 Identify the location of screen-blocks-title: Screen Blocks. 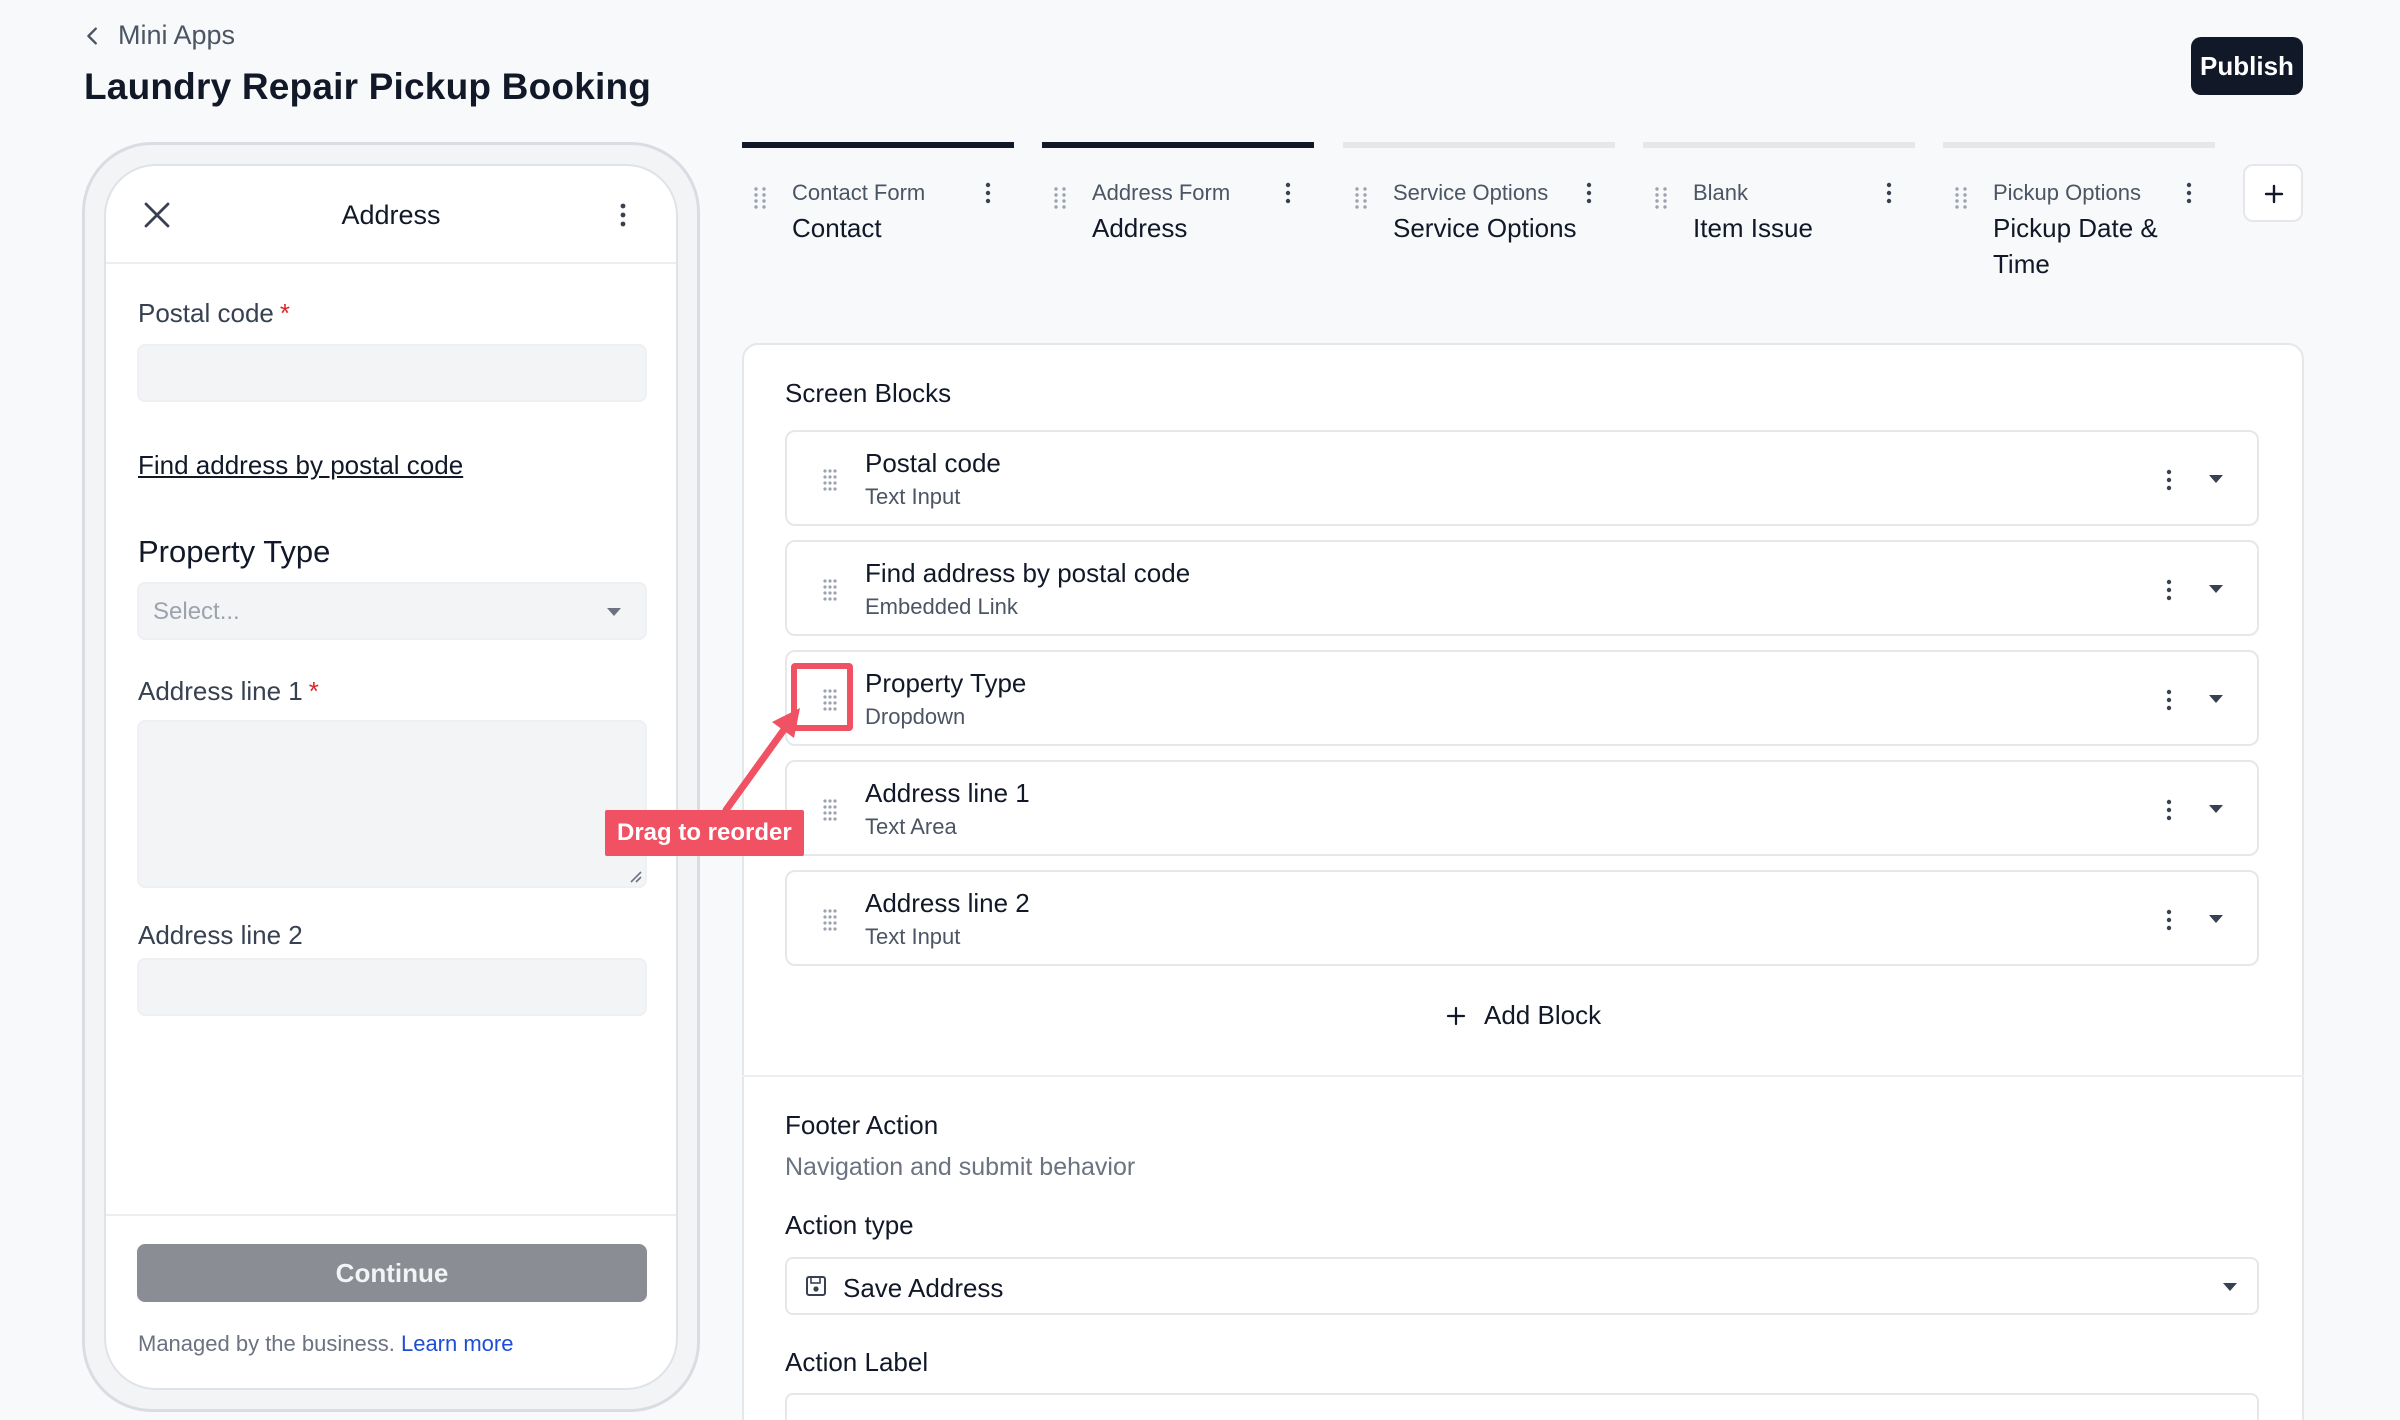
(868, 393).